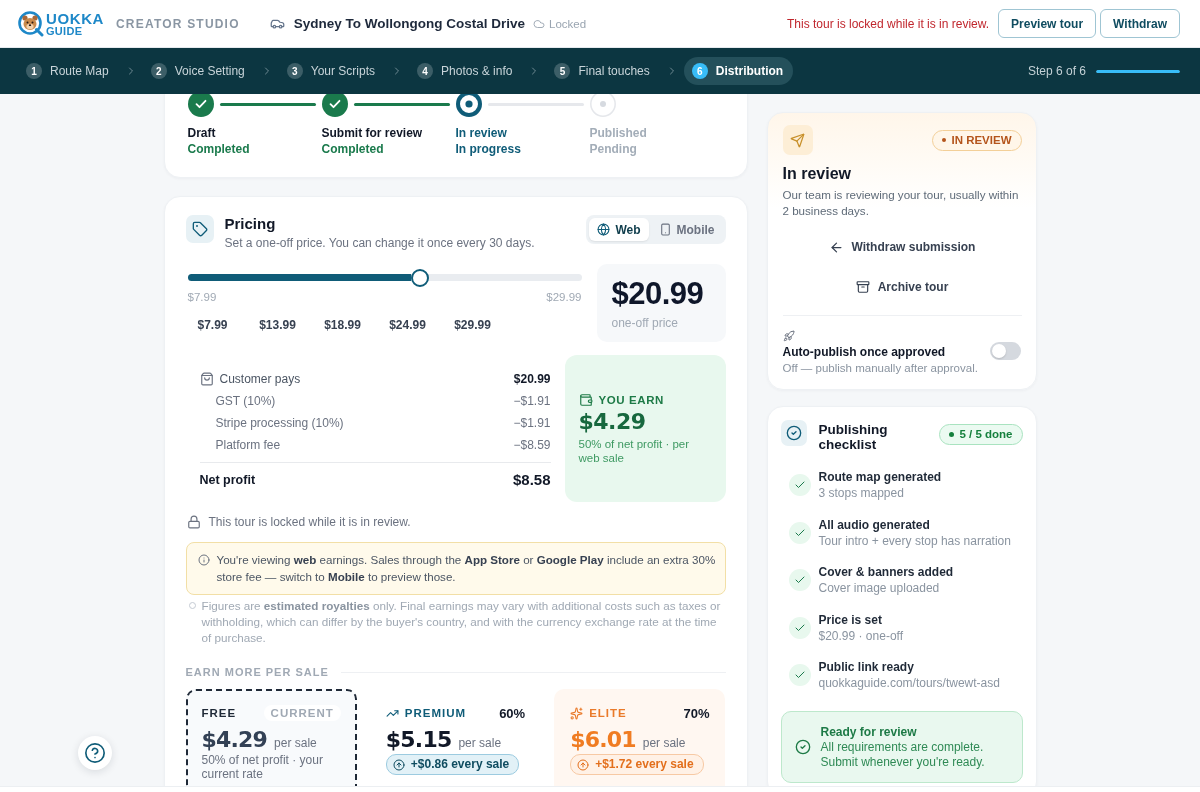 The width and height of the screenshot is (1200, 792). I want to click on step-number: 5, so click(562, 71).